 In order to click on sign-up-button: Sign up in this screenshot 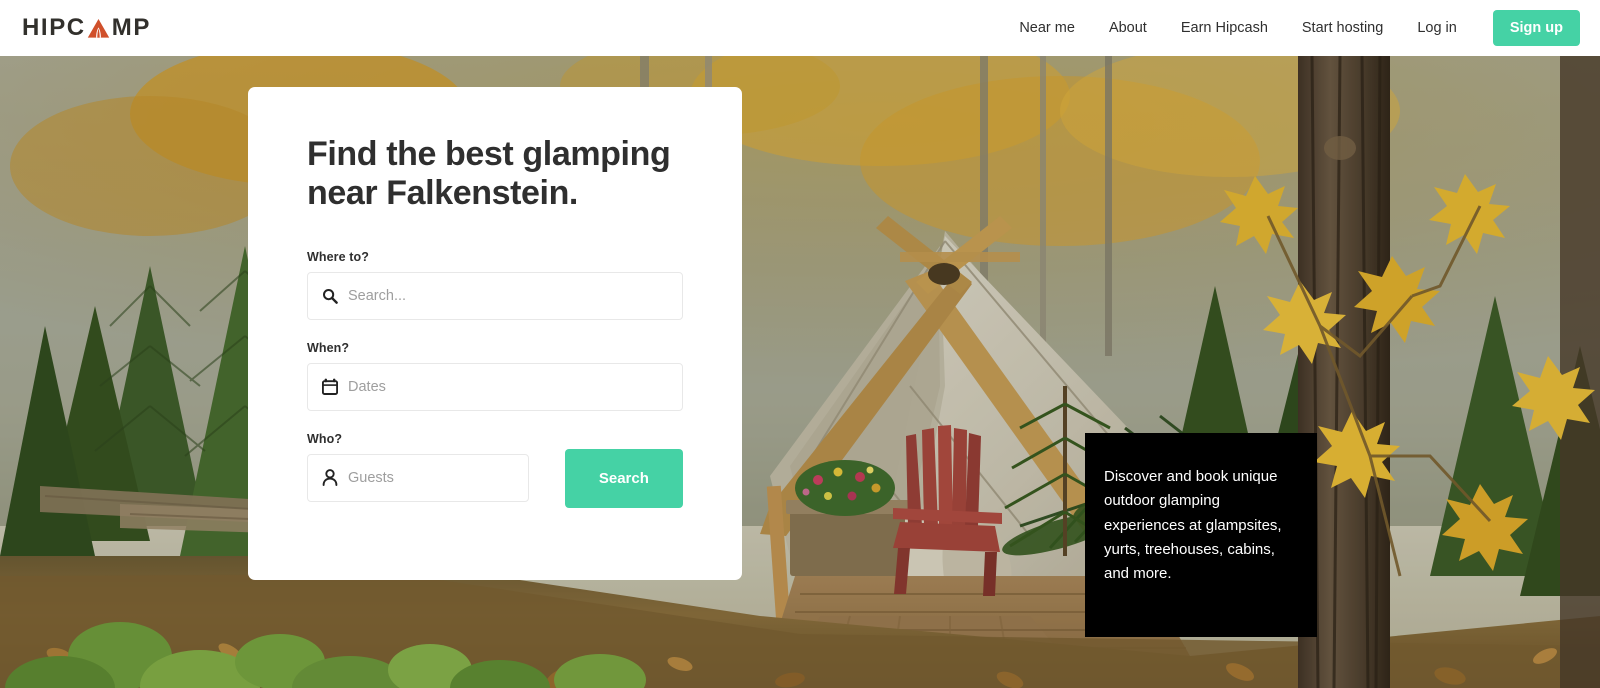, I will do `click(1536, 28)`.